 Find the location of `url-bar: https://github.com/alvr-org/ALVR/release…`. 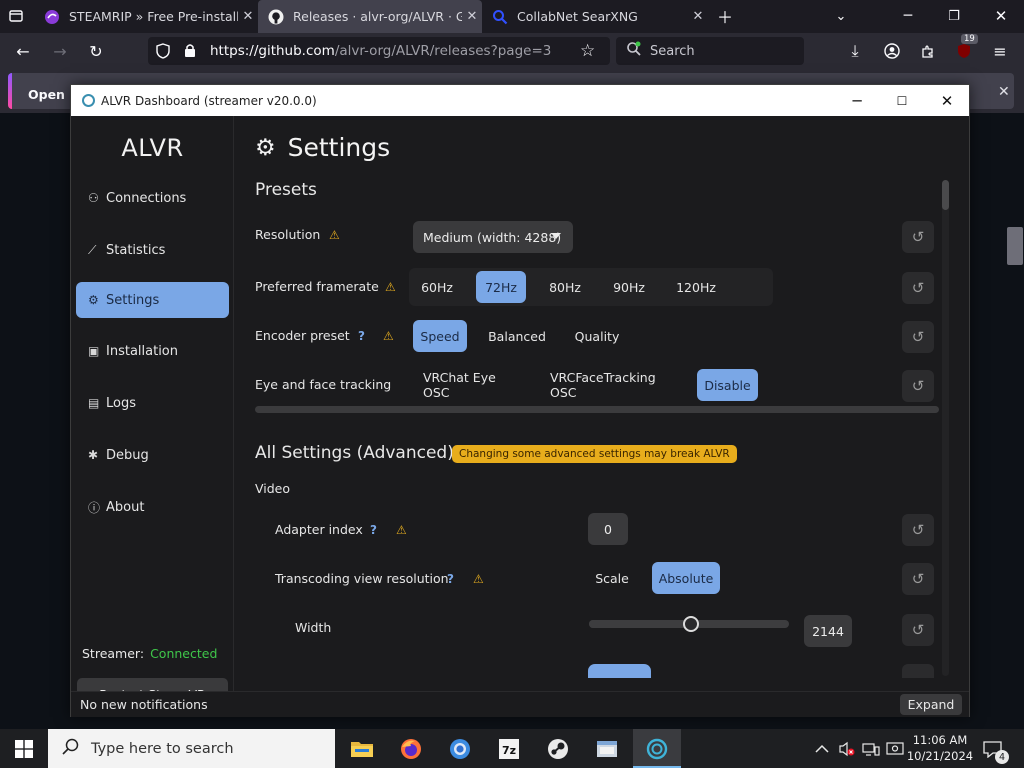

url-bar: https://github.com/alvr-org/ALVR/release… is located at coordinates (379, 51).